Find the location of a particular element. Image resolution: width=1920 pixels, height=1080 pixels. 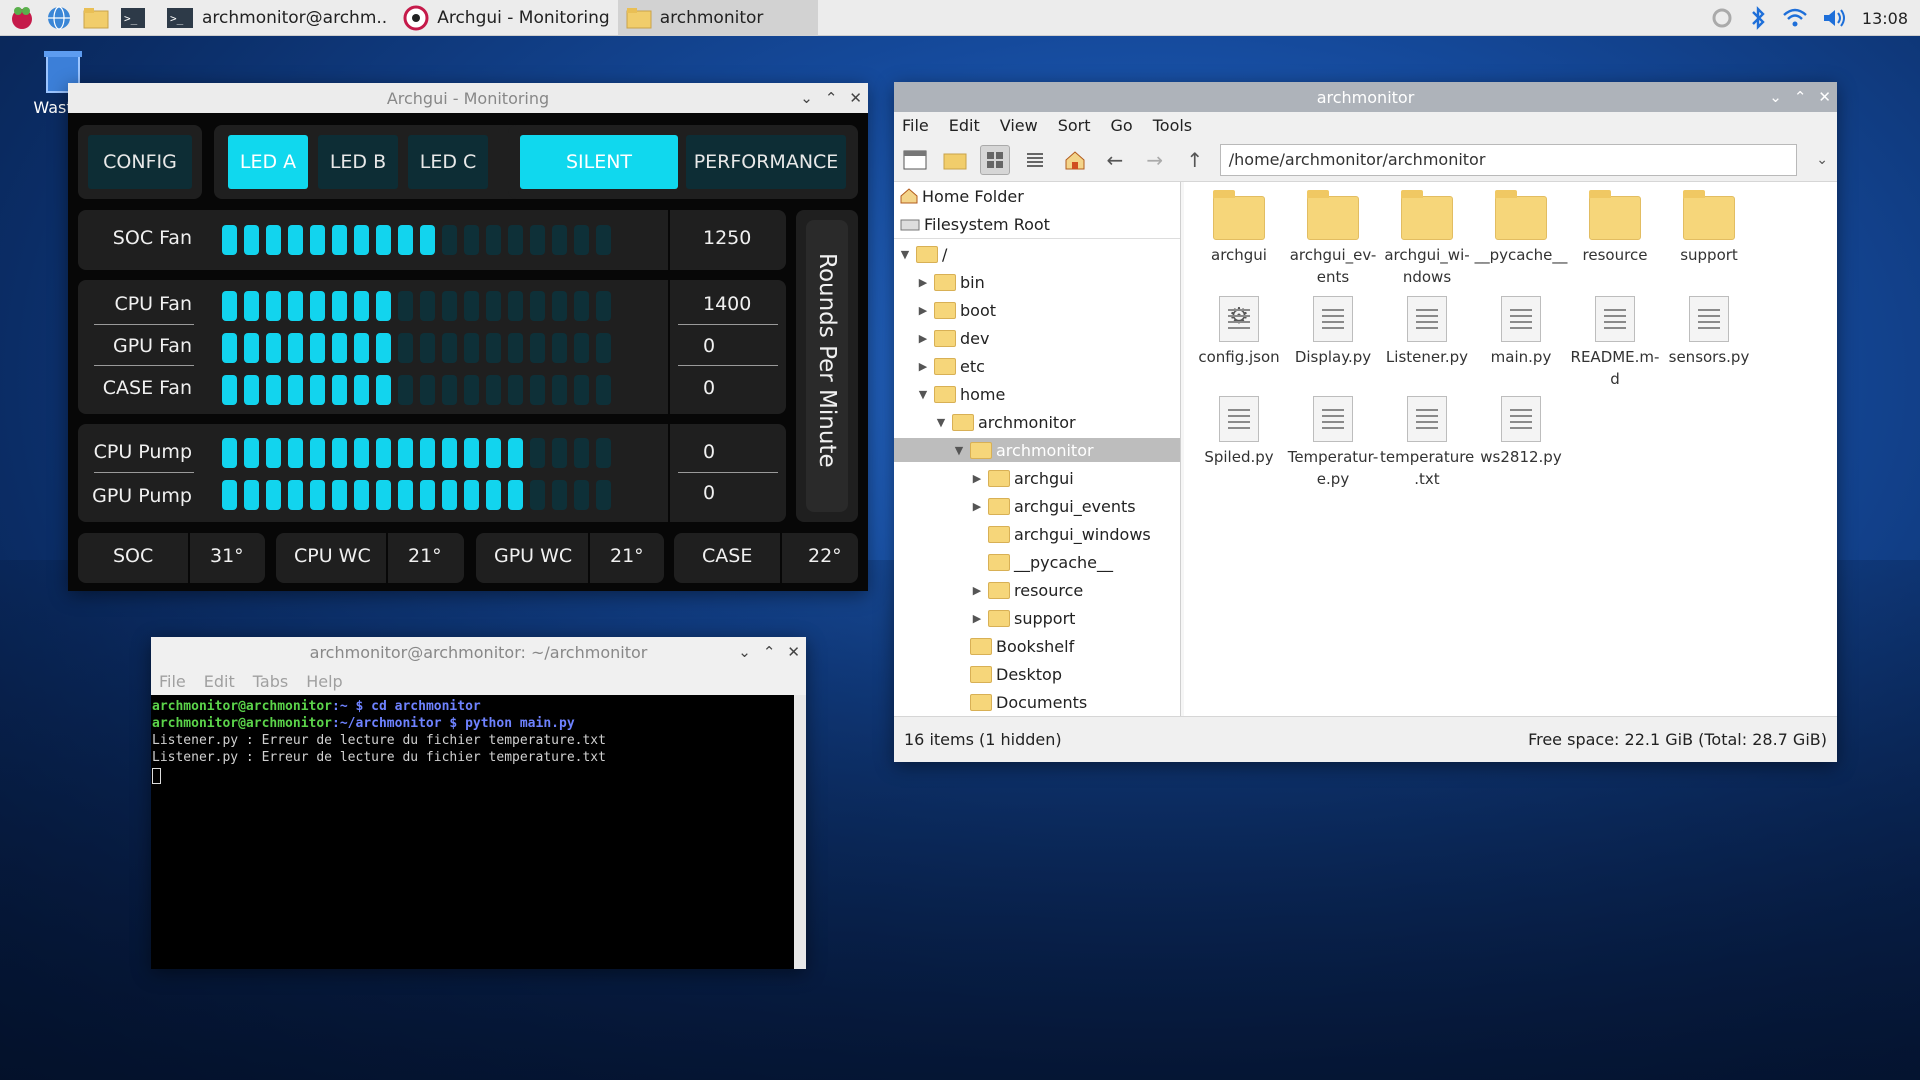

menu-help: Help is located at coordinates (324, 681).